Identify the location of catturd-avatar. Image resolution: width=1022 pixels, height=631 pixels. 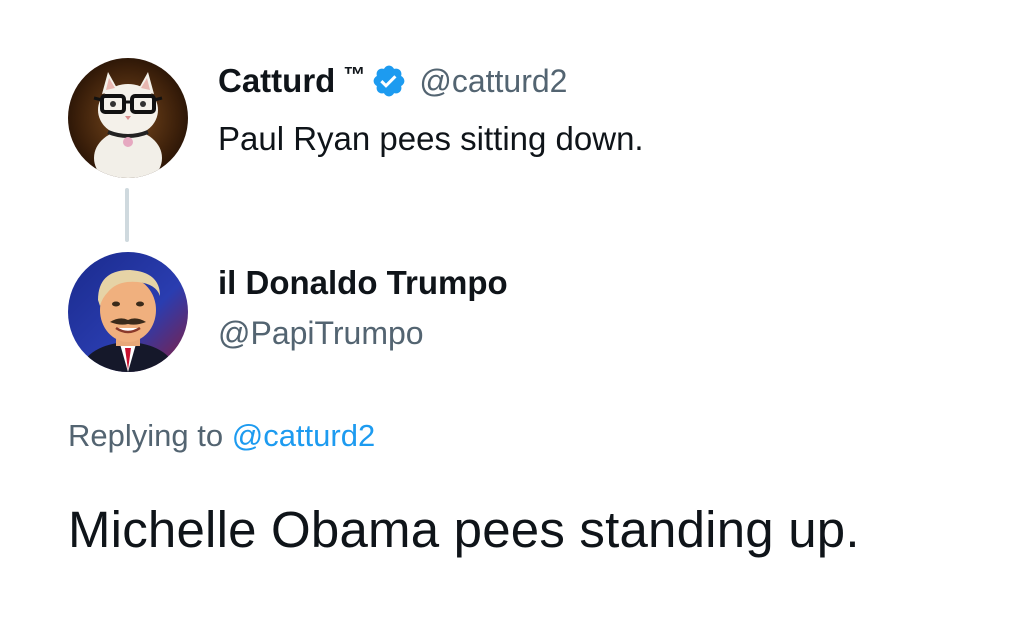
(128, 118).